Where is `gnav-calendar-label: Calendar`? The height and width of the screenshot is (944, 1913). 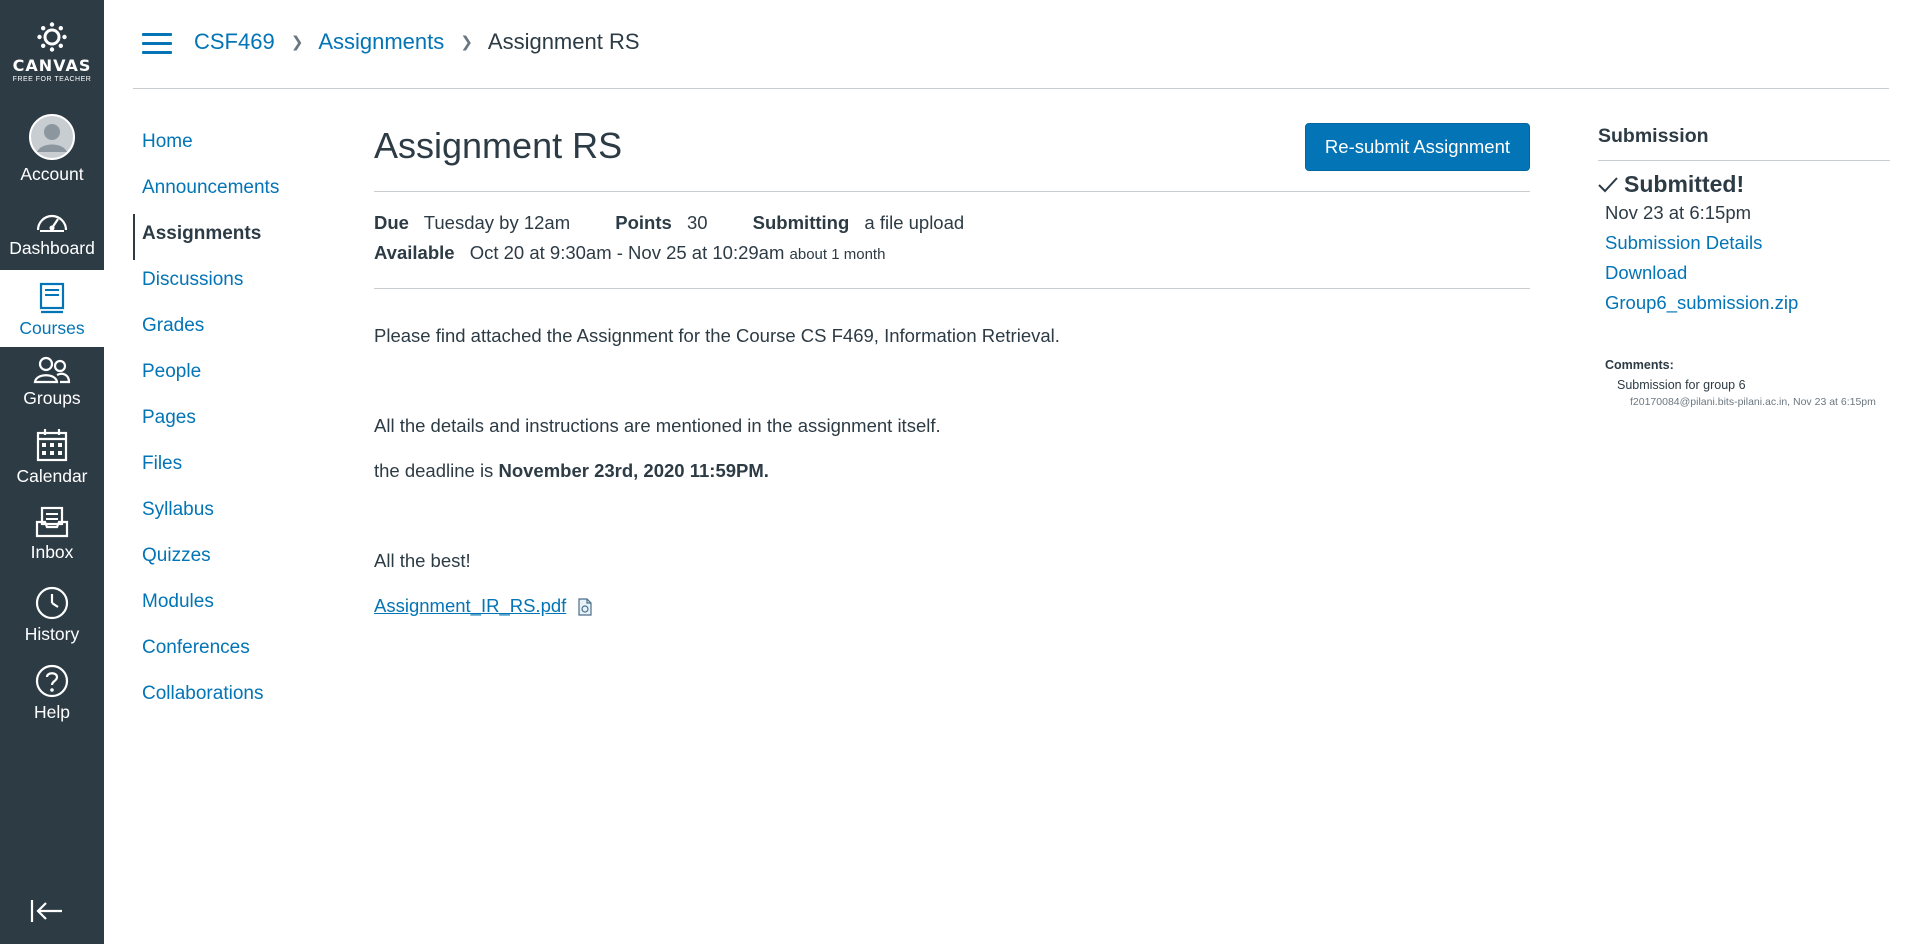 gnav-calendar-label: Calendar is located at coordinates (52, 476).